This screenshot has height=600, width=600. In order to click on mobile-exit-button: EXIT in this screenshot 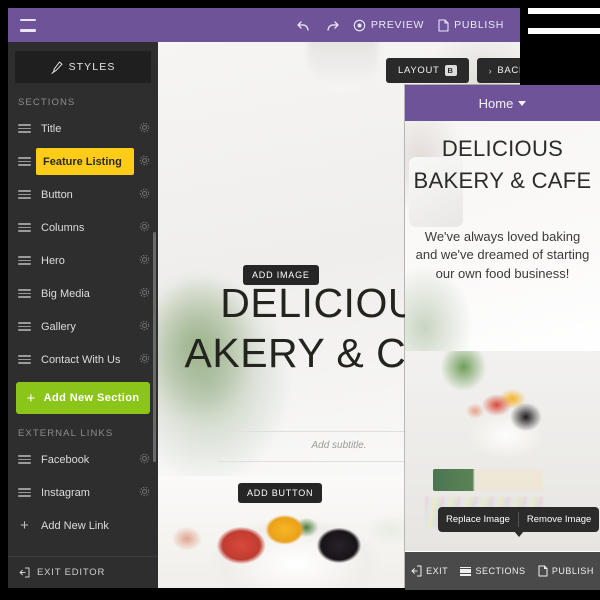, I will do `click(429, 571)`.